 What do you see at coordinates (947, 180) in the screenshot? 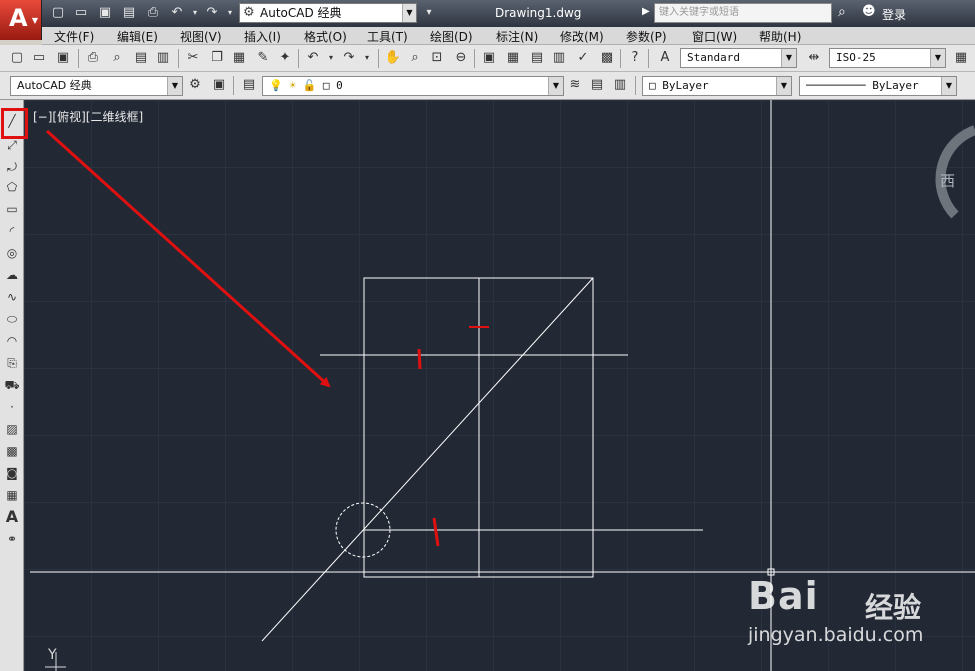
I see `viewcube-west: 西` at bounding box center [947, 180].